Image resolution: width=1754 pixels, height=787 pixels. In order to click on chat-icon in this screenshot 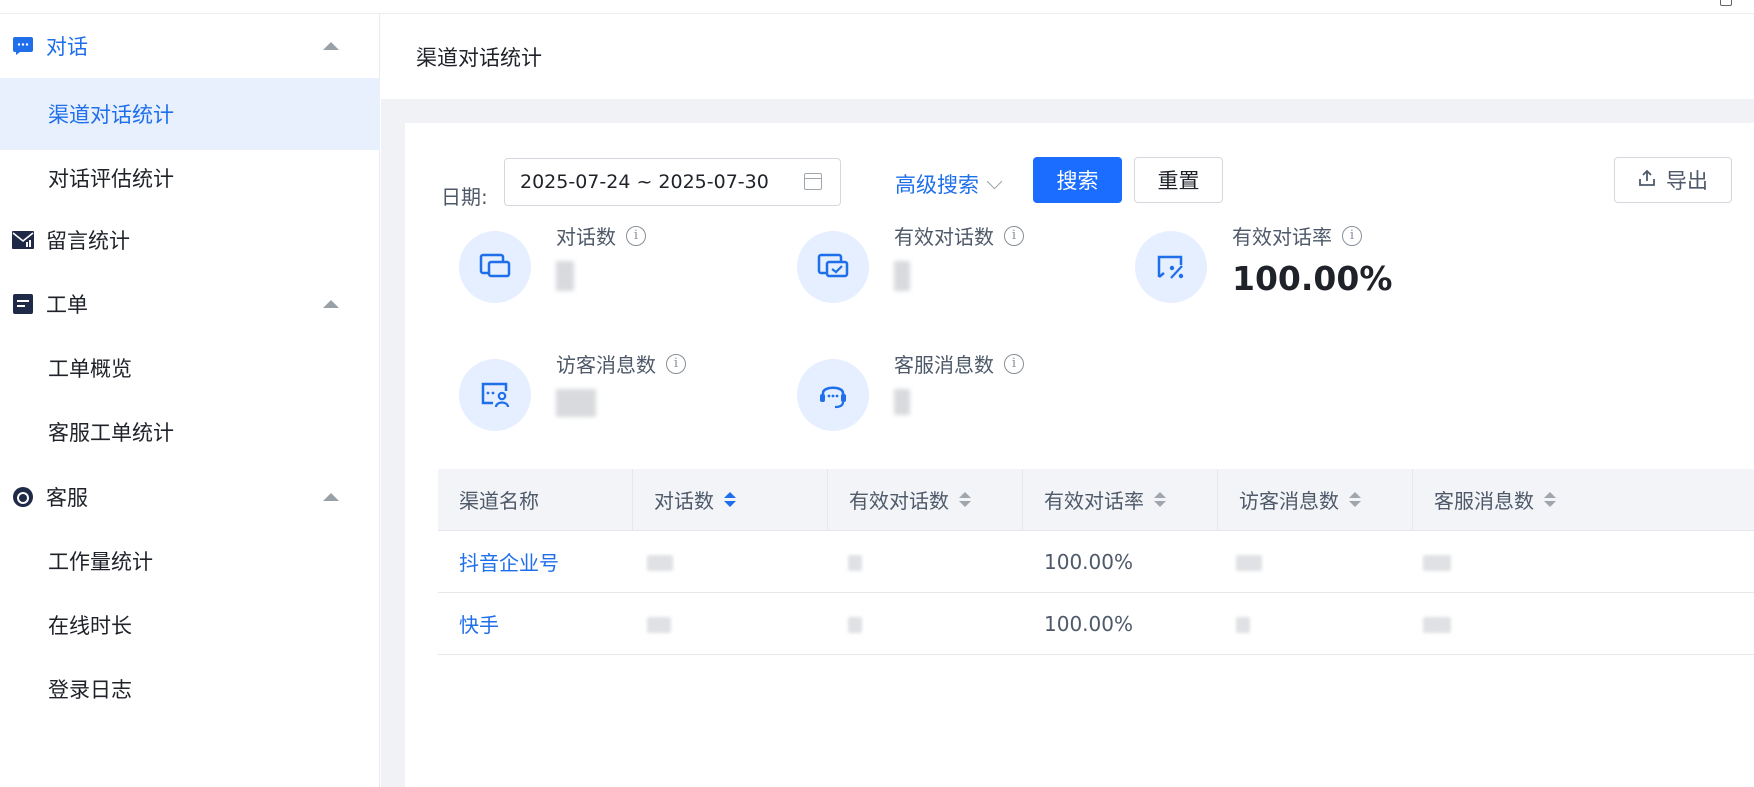, I will do `click(23, 46)`.